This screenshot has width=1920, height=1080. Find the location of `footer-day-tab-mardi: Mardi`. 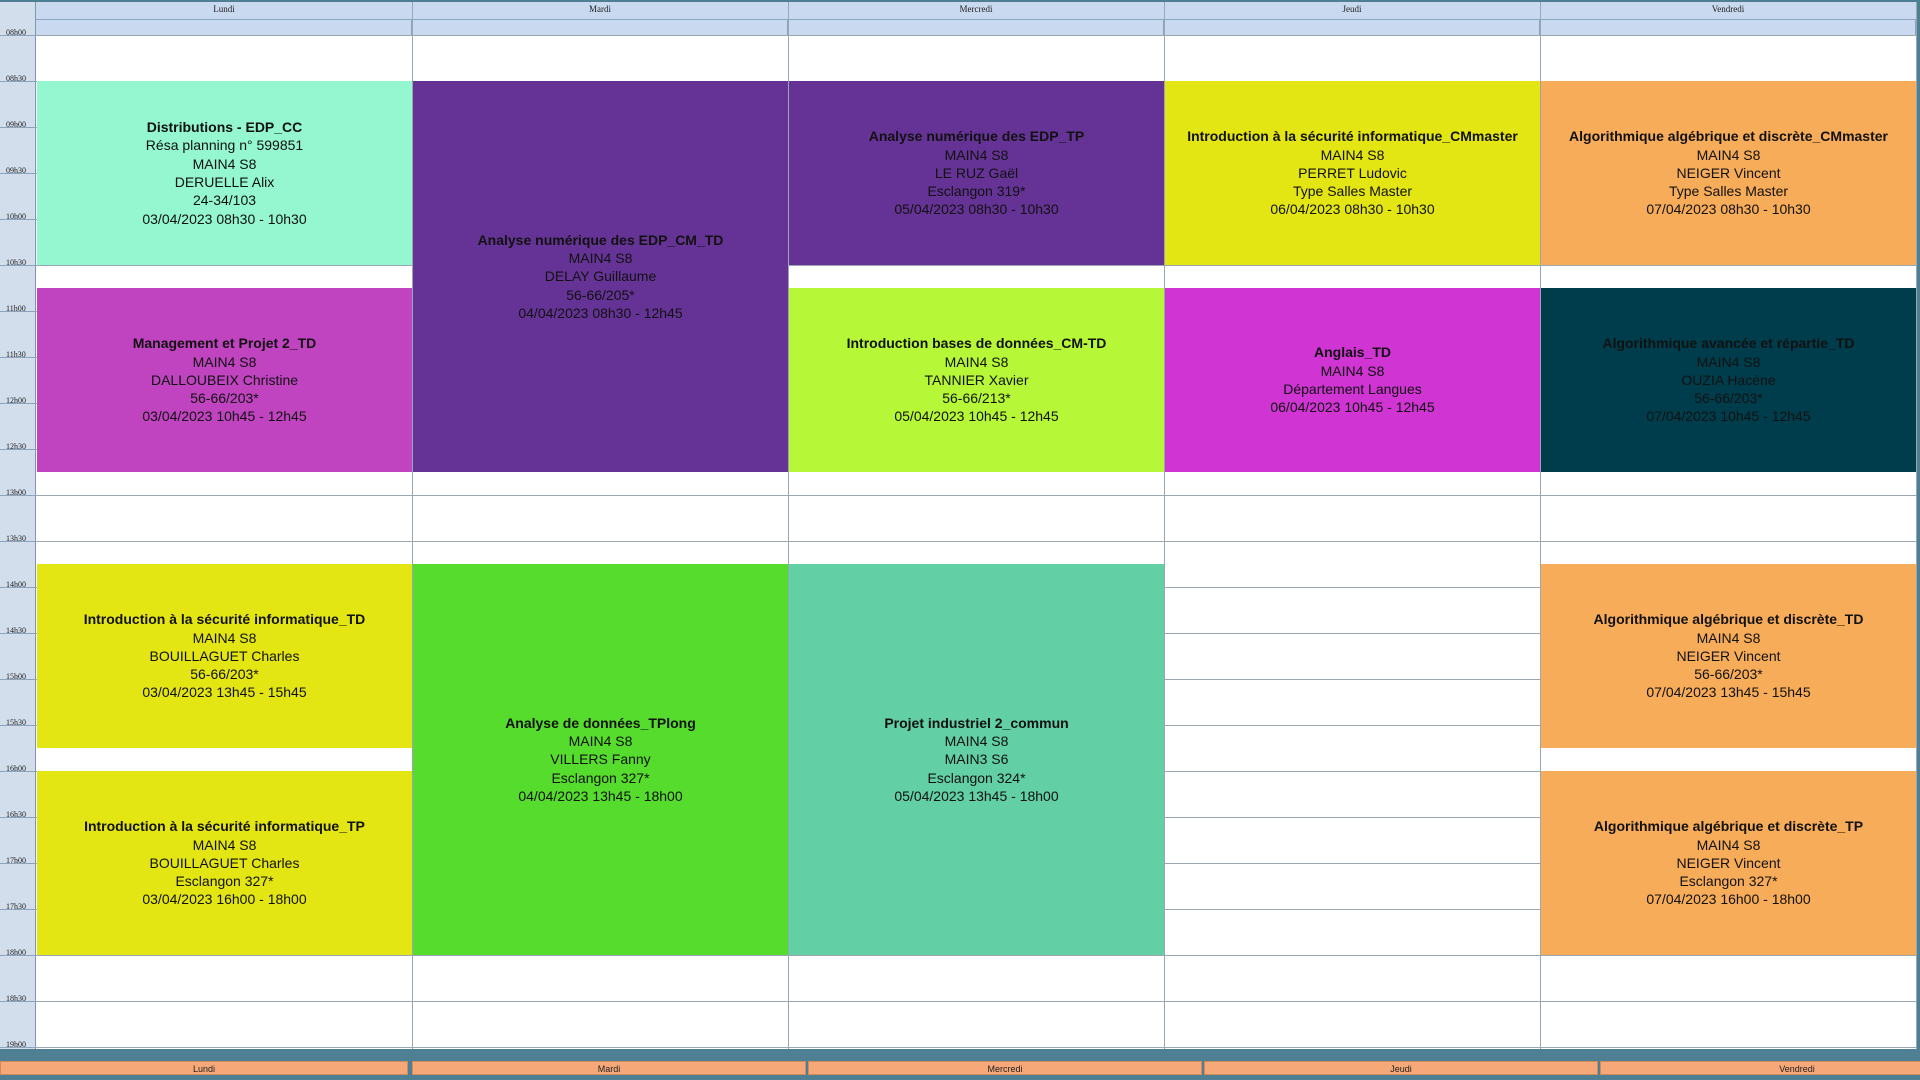

footer-day-tab-mardi: Mardi is located at coordinates (609, 1068).